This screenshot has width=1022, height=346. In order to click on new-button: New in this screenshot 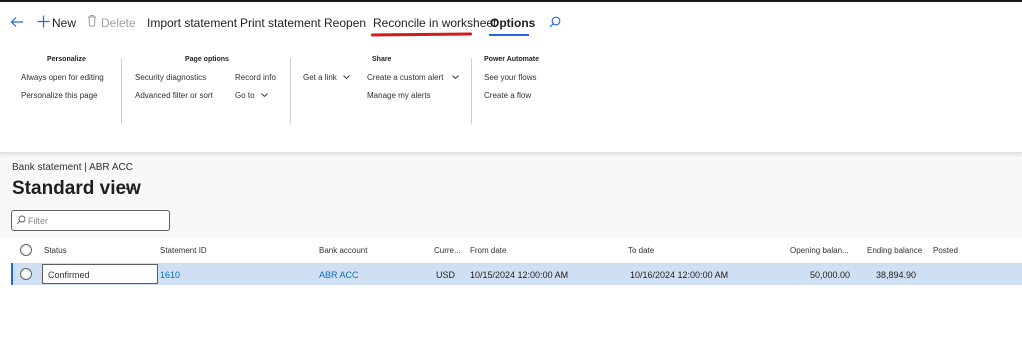, I will do `click(57, 22)`.